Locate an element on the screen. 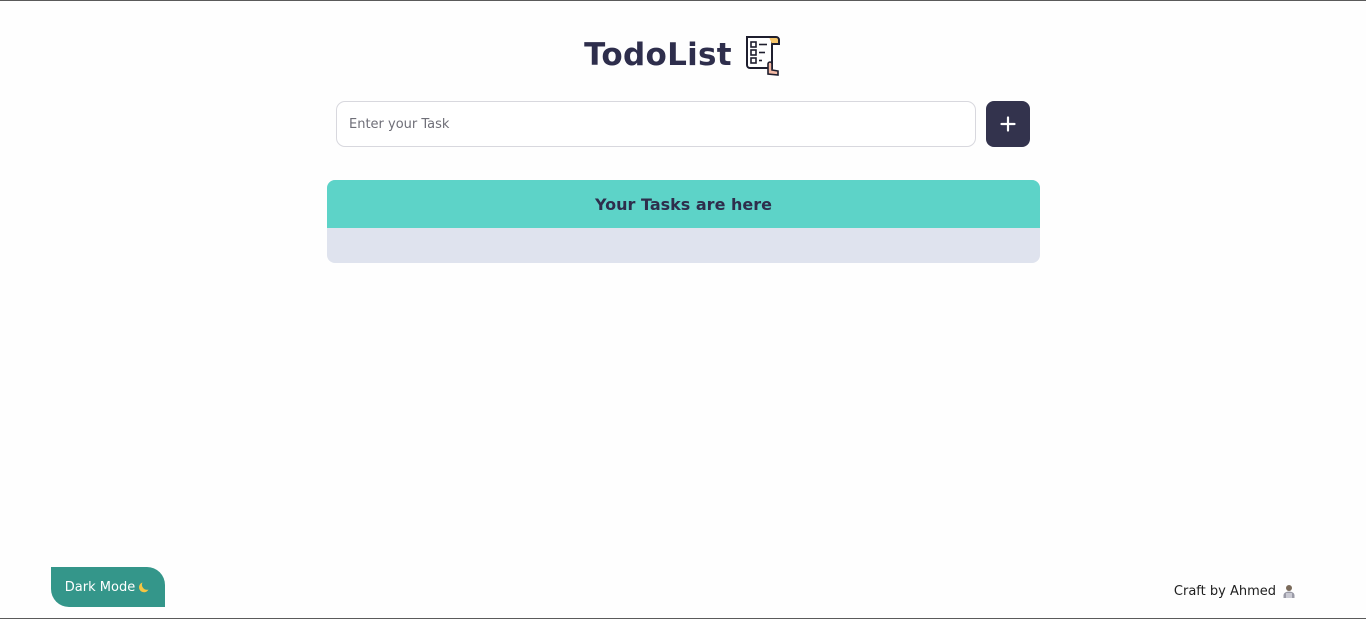 The image size is (1366, 619). credit-text: Craft by Ahmed is located at coordinates (1224, 591).